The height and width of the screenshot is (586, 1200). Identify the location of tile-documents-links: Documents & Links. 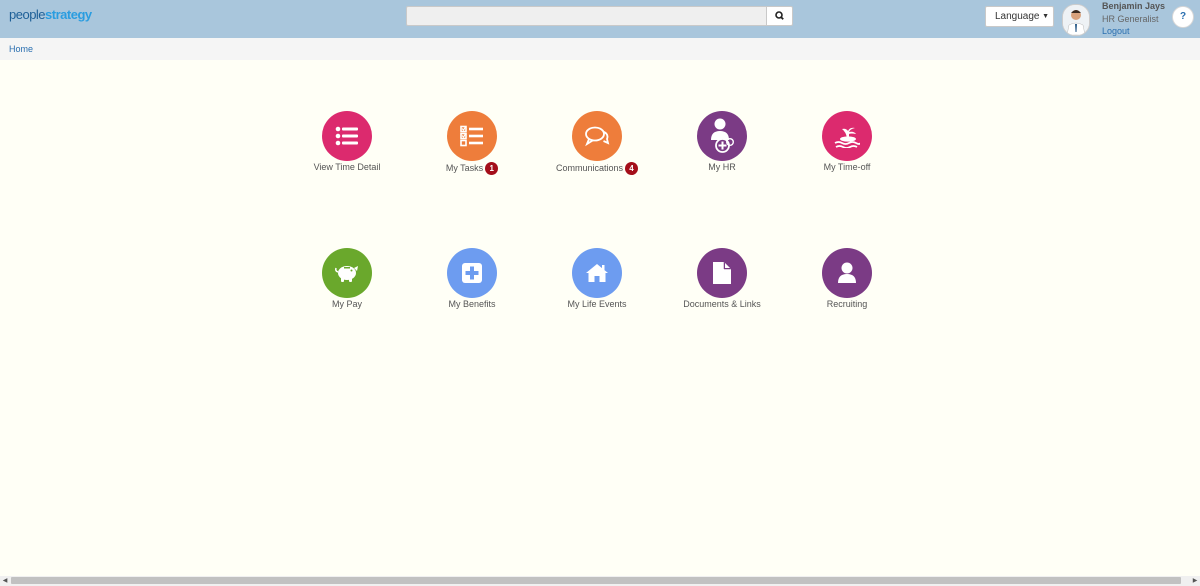
(722, 283).